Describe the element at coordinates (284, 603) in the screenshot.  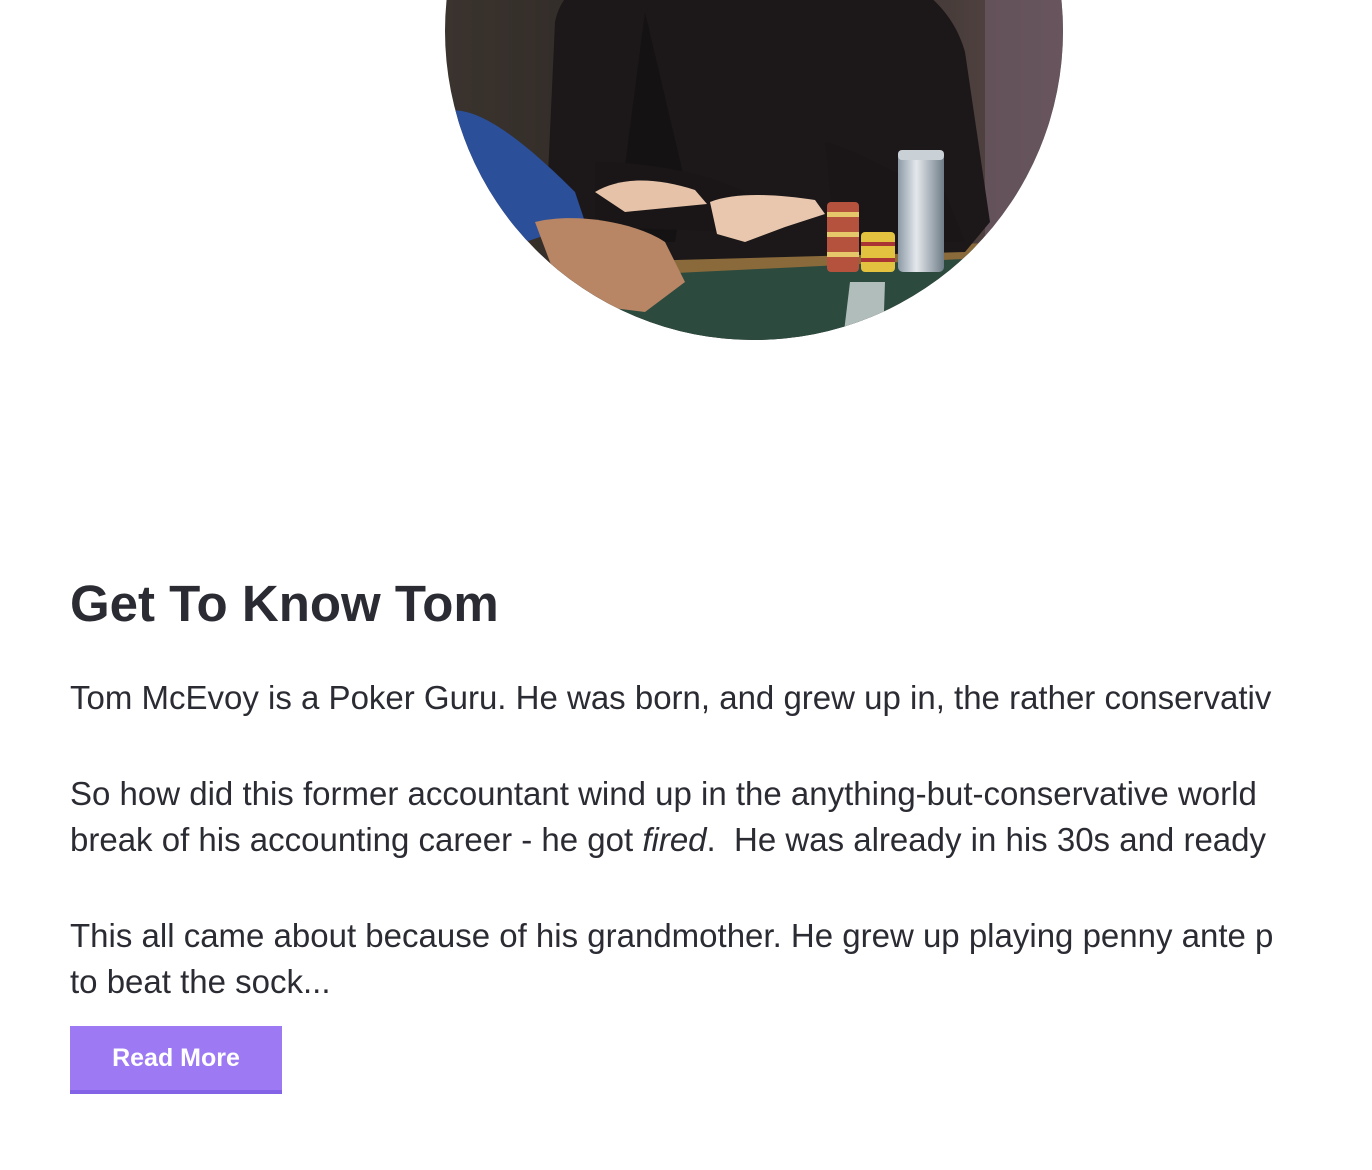
I see `section-title: Get To Know Tom` at that location.